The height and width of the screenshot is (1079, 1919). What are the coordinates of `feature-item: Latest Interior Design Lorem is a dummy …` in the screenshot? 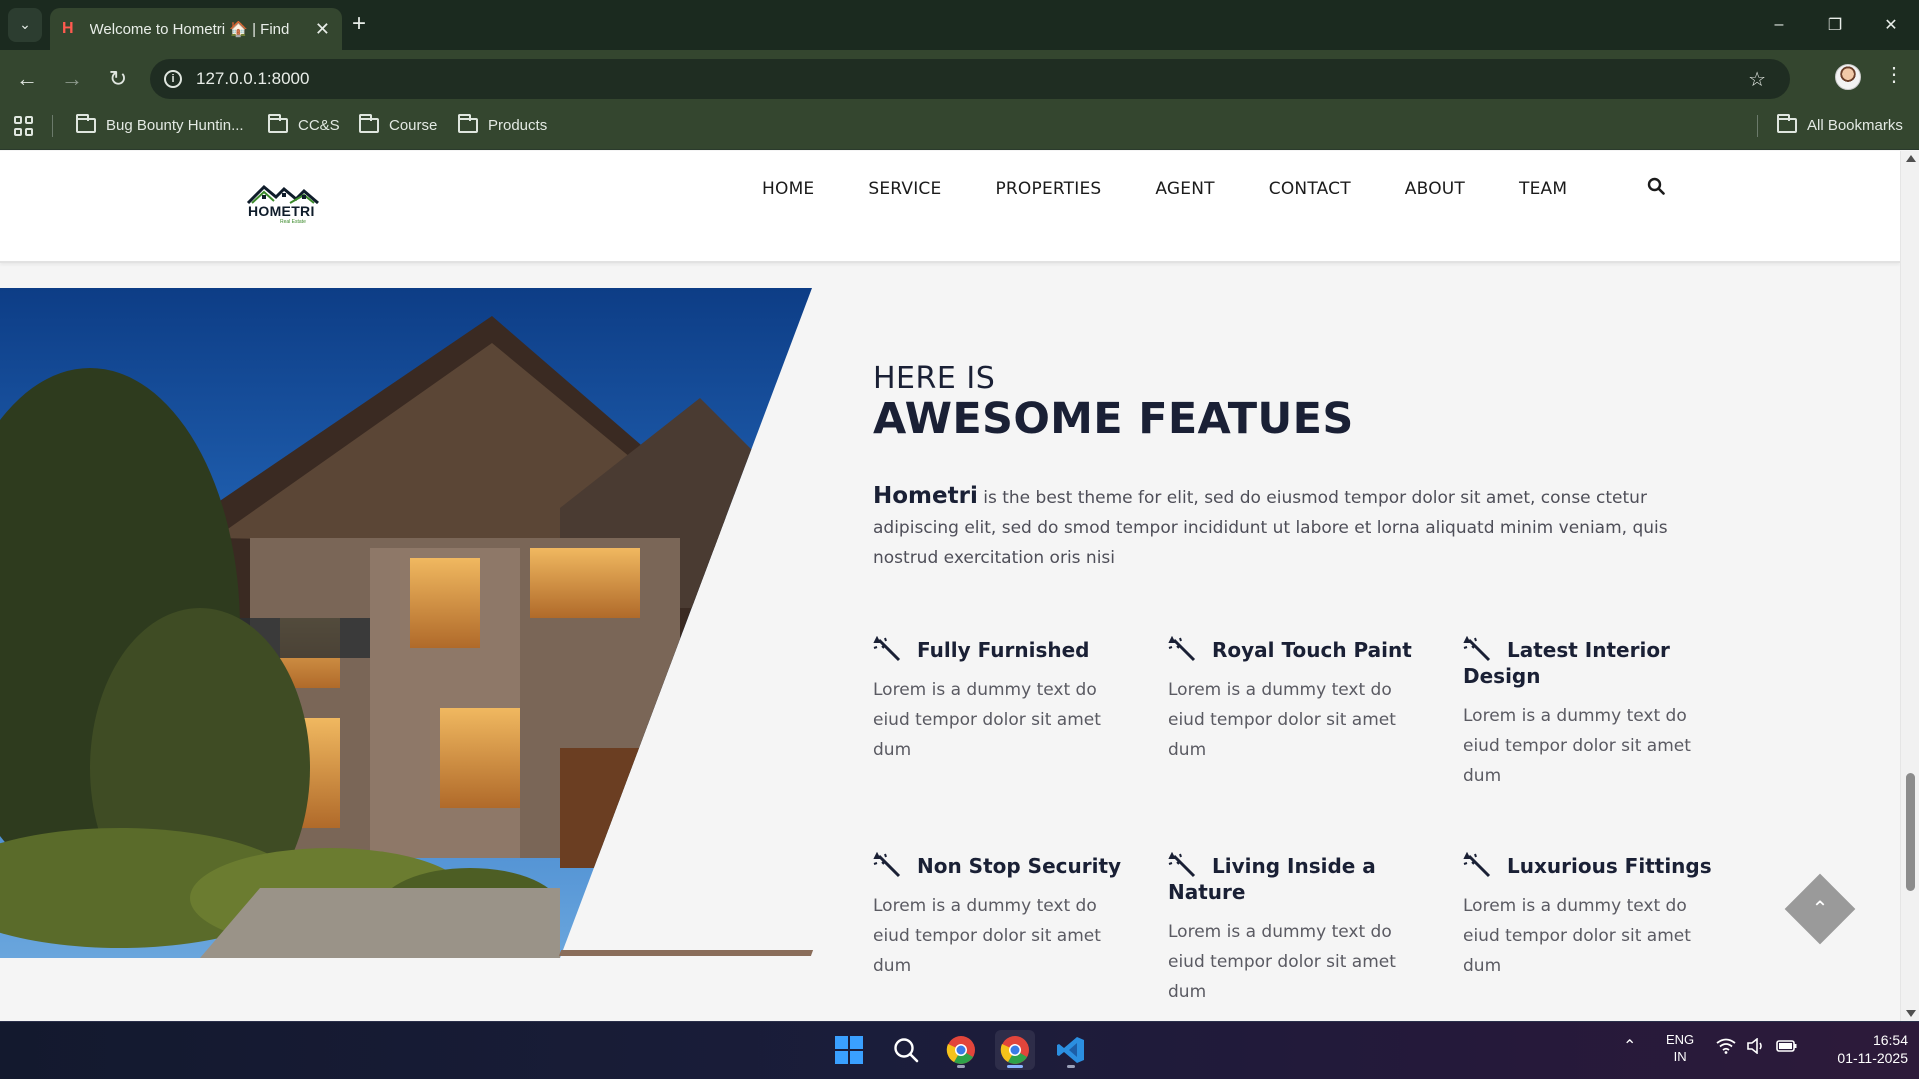 It's located at (1588, 713).